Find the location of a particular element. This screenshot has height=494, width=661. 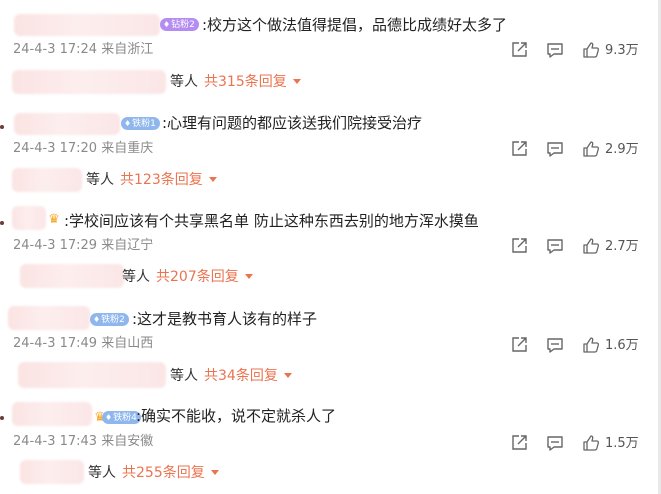

comment-meta: 24-4-3 17:29 来自辽宁 is located at coordinates (83, 245).